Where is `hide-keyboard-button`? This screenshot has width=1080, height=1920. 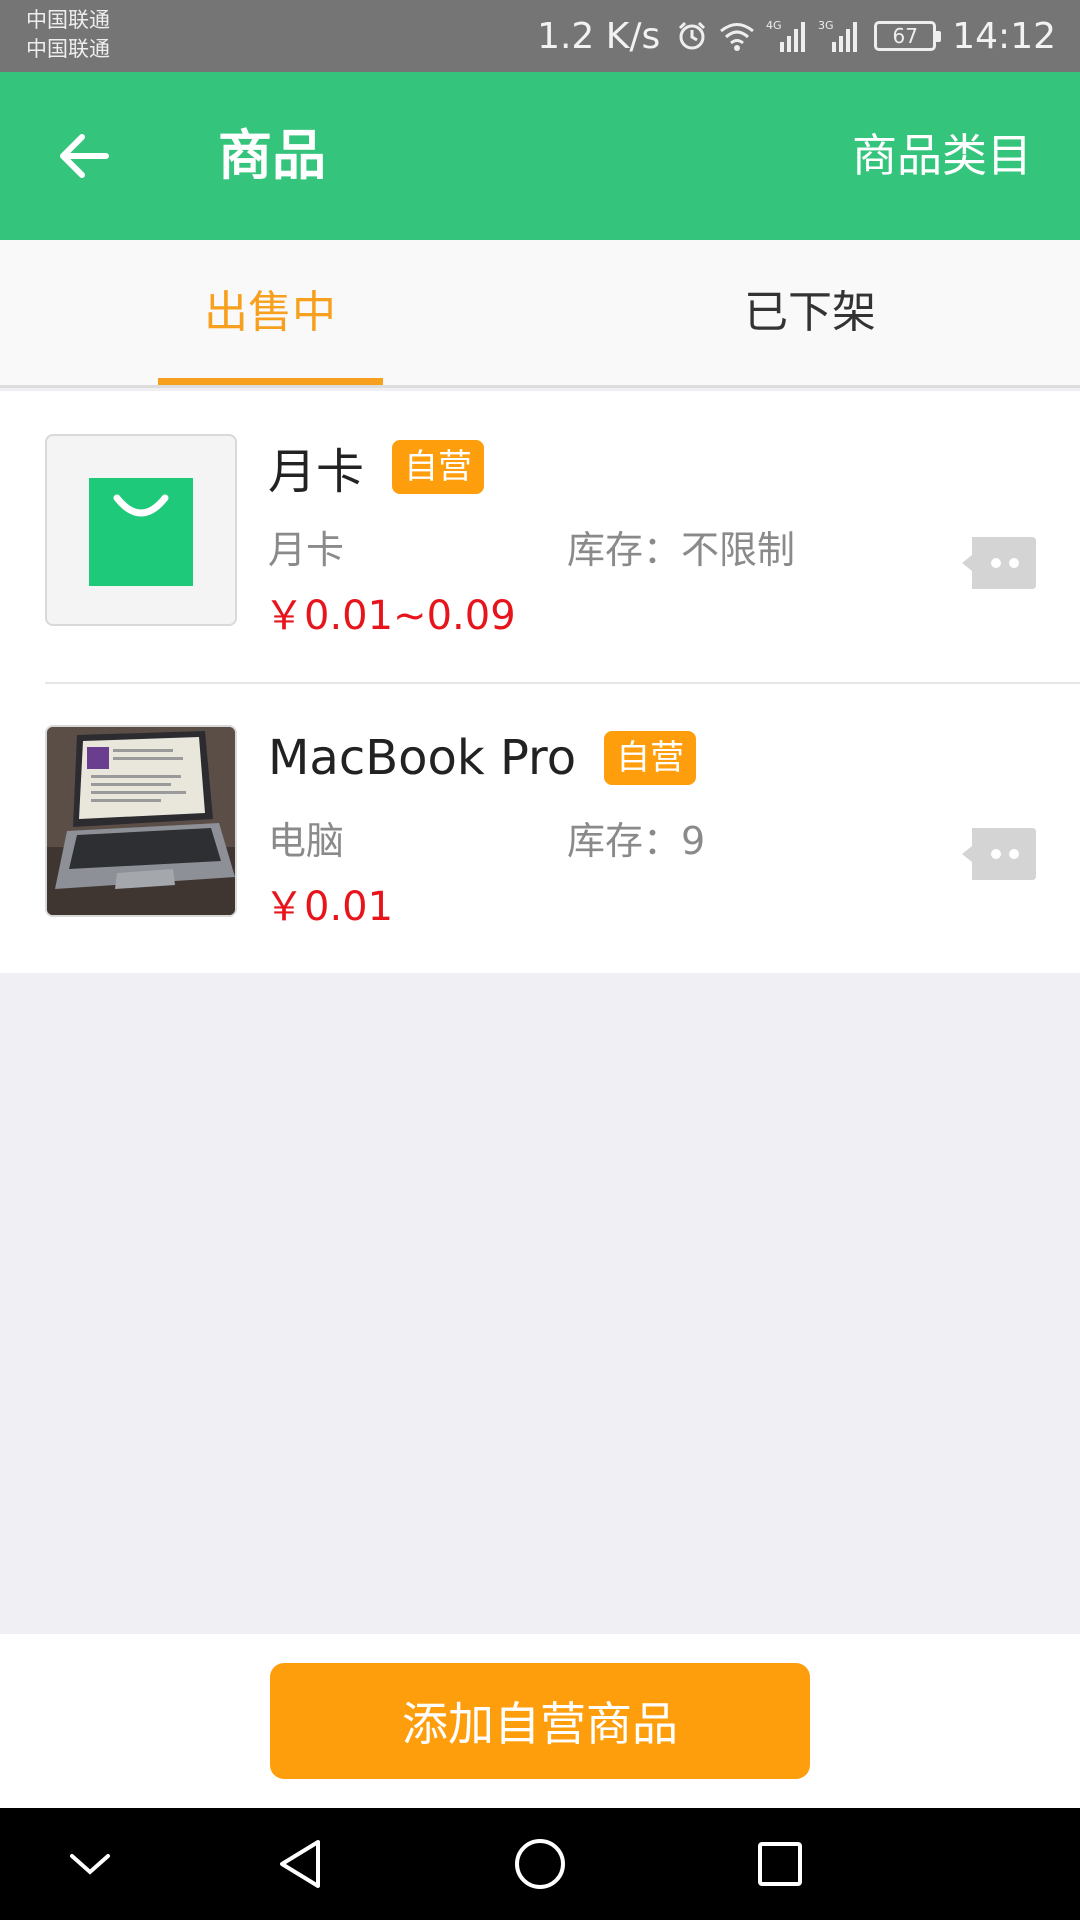
hide-keyboard-button is located at coordinates (90, 1864).